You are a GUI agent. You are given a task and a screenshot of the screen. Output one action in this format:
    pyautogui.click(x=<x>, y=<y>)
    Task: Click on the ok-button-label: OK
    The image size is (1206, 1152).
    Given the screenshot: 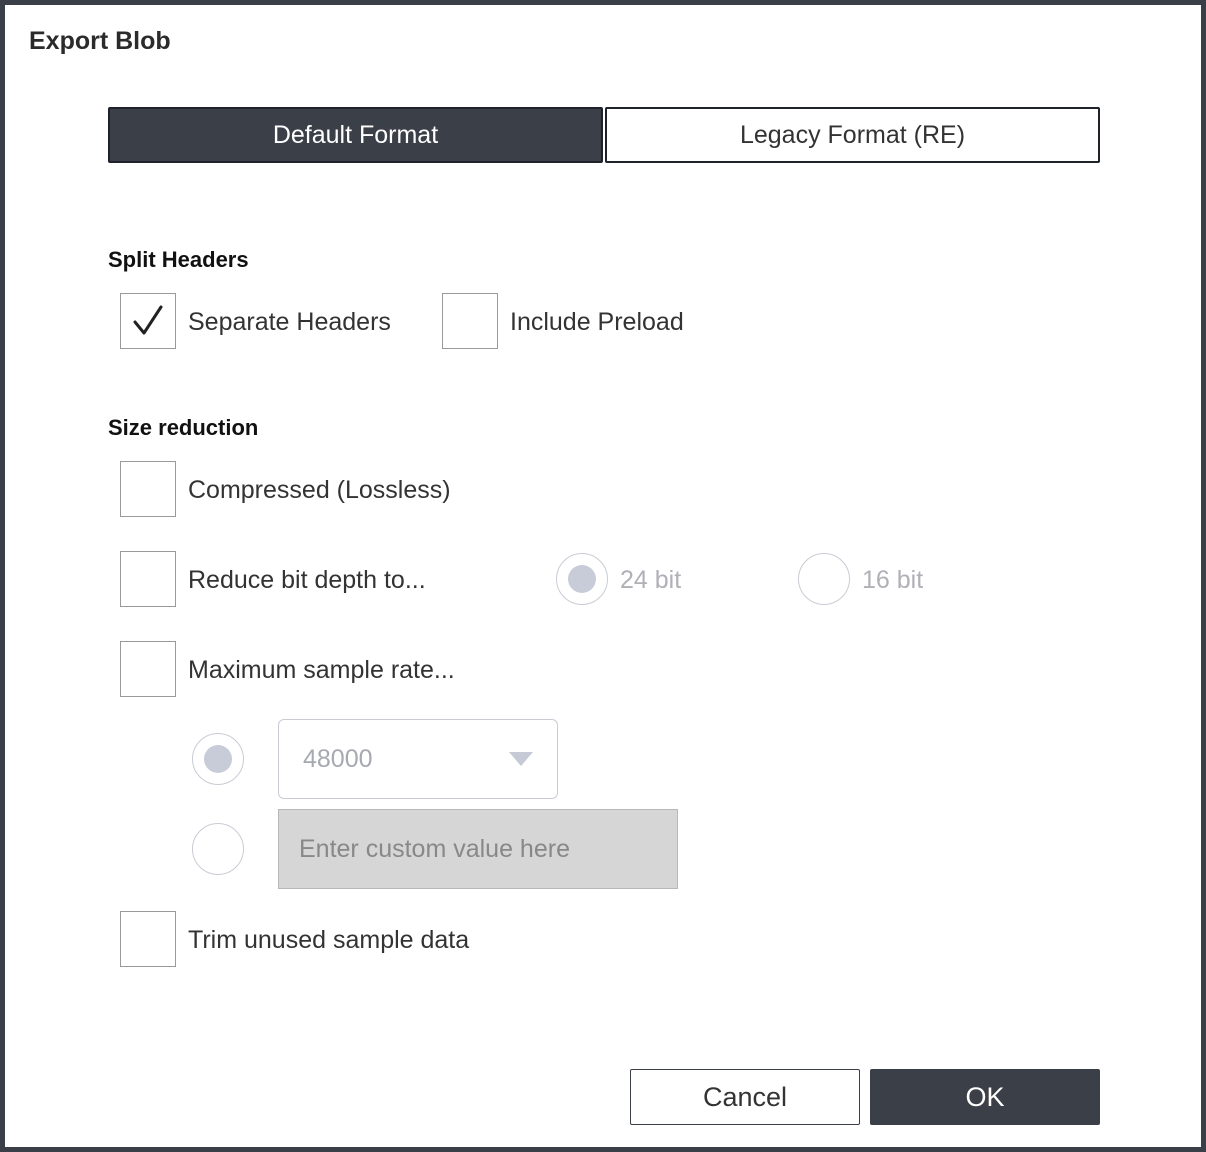 What is the action you would take?
    pyautogui.click(x=985, y=1096)
    